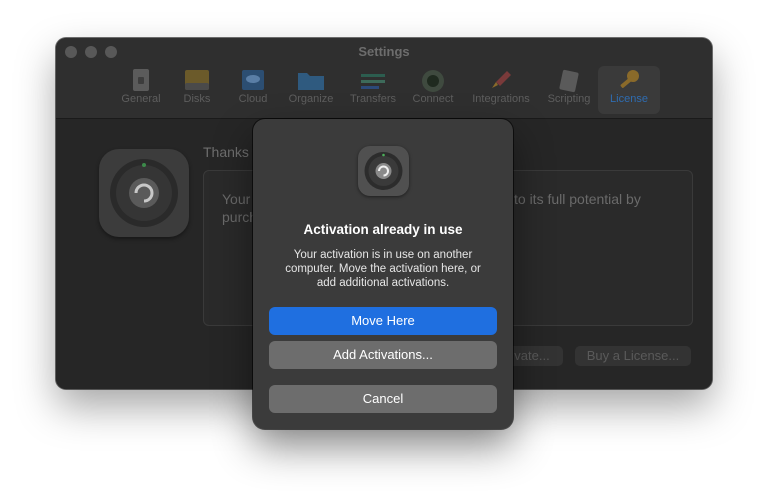  What do you see at coordinates (253, 80) in the screenshot?
I see `cloud-icon` at bounding box center [253, 80].